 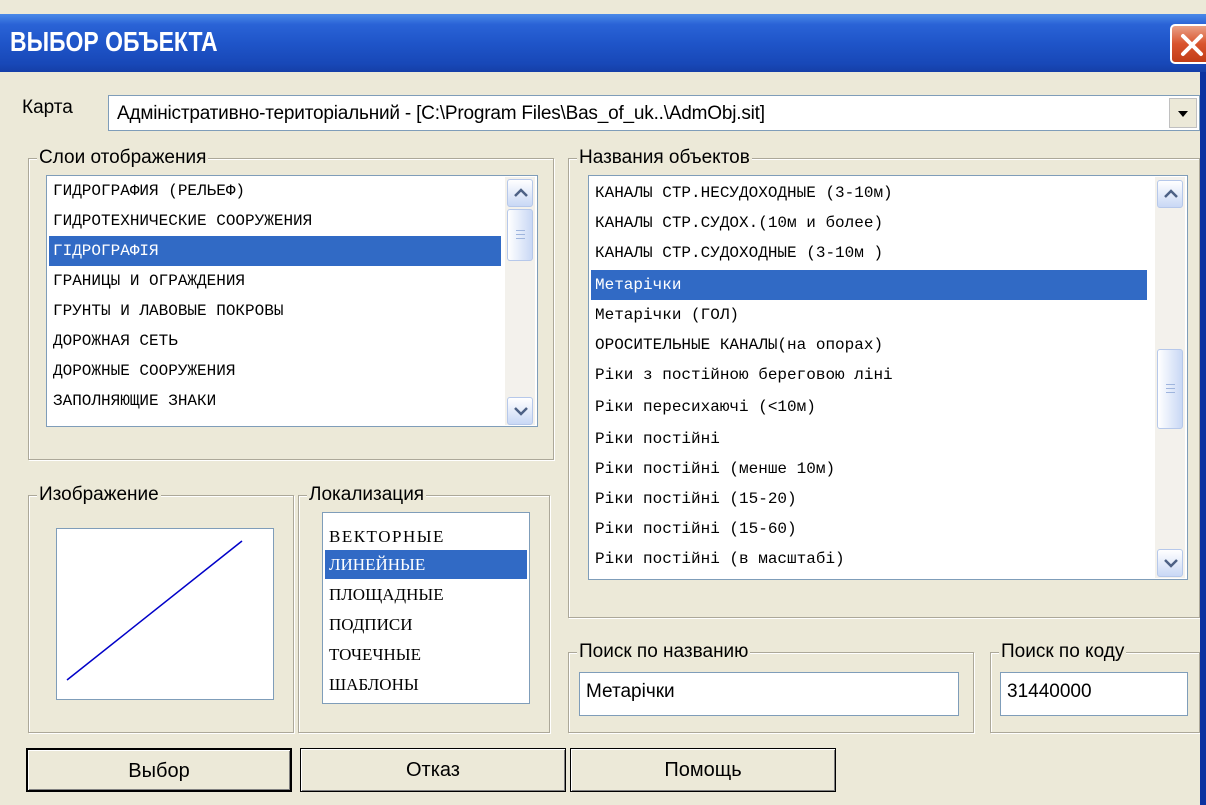 What do you see at coordinates (99, 495) in the screenshot?
I see `image-group-title: Изображение` at bounding box center [99, 495].